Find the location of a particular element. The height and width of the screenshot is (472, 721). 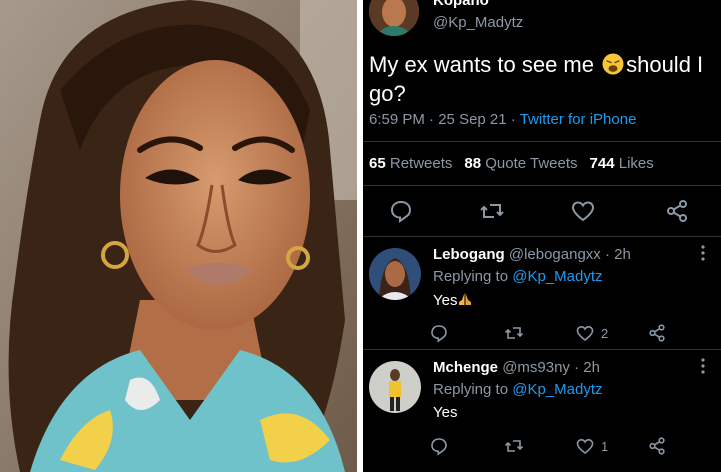

tweet-stats: 65 Retweets 88 Quote Tweets 744 Likes is located at coordinates (511, 163).